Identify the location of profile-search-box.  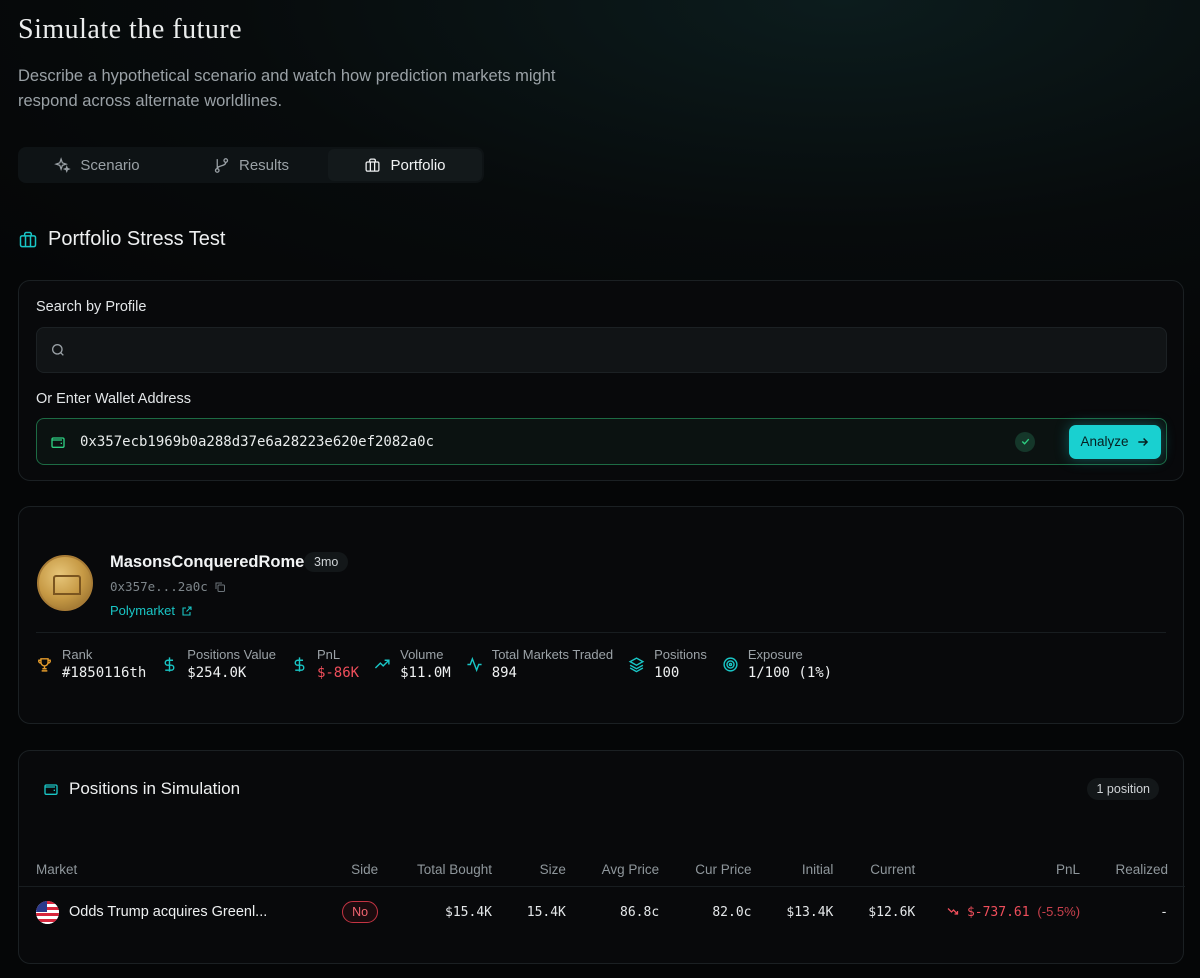
(601, 350).